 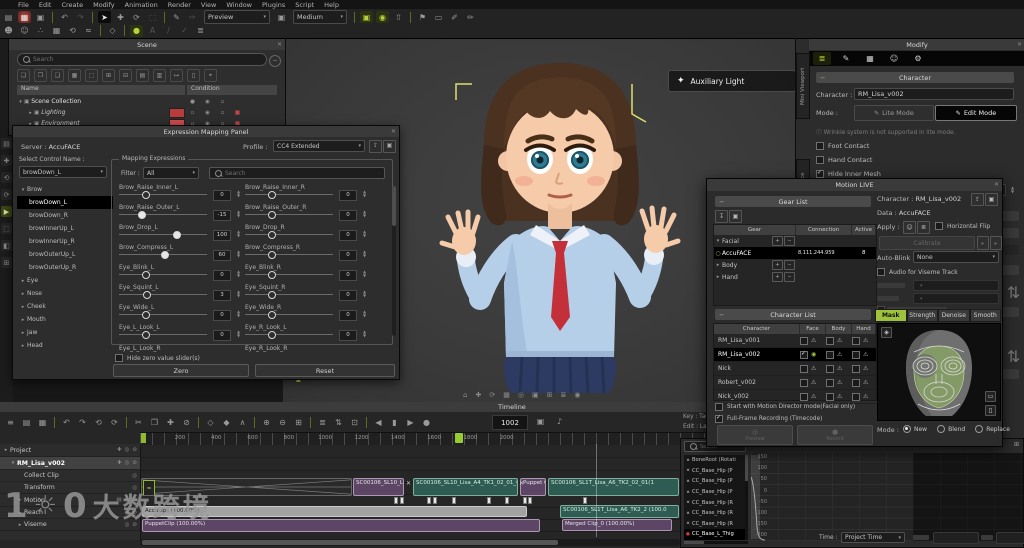 What do you see at coordinates (410, 422) in the screenshot?
I see `play-icon: ▶` at bounding box center [410, 422].